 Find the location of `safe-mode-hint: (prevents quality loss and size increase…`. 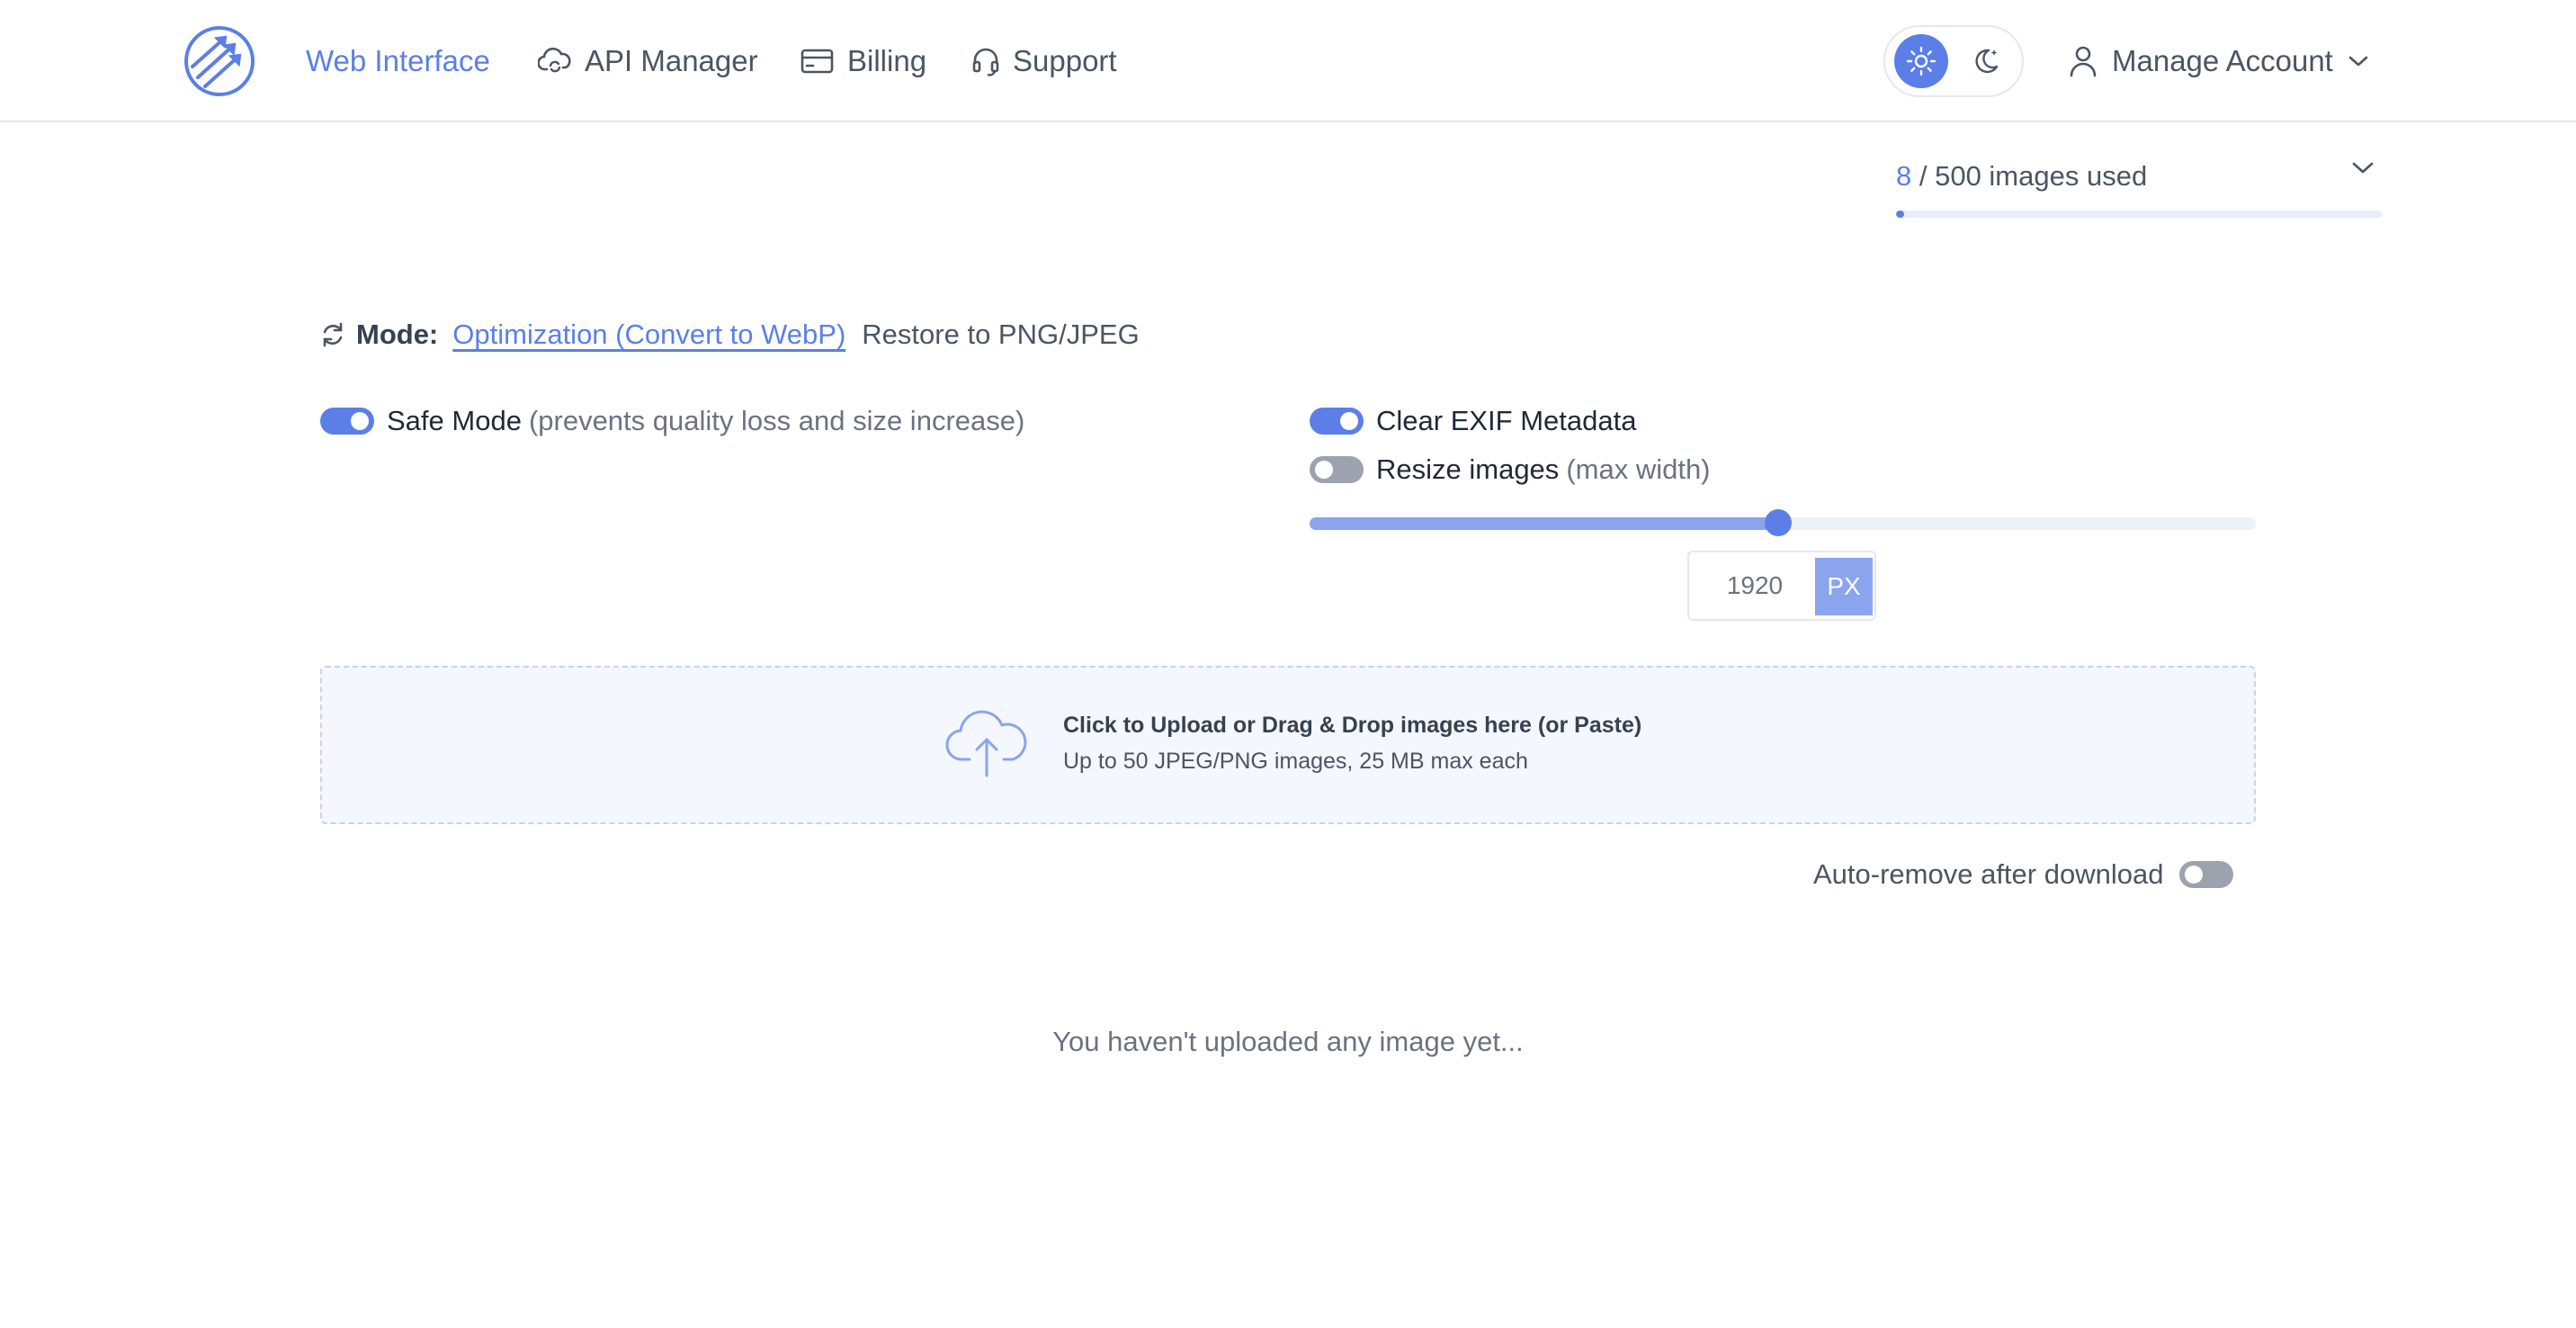

safe-mode-hint: (prevents quality loss and size increase… is located at coordinates (776, 420).